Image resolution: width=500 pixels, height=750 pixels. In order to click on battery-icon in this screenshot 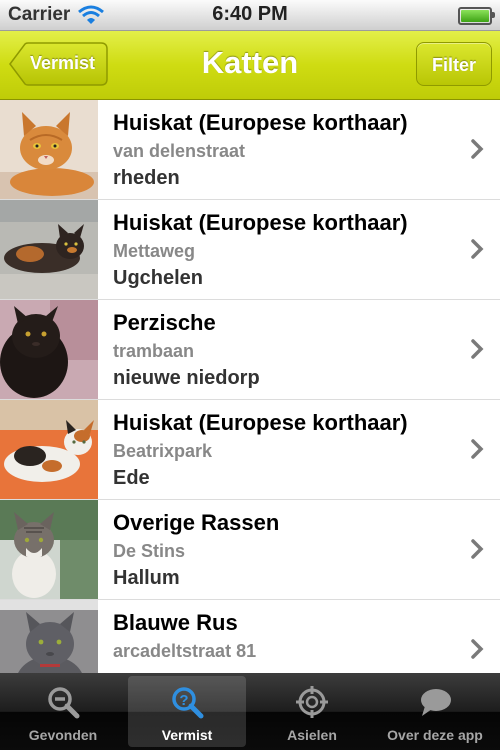, I will do `click(476, 16)`.